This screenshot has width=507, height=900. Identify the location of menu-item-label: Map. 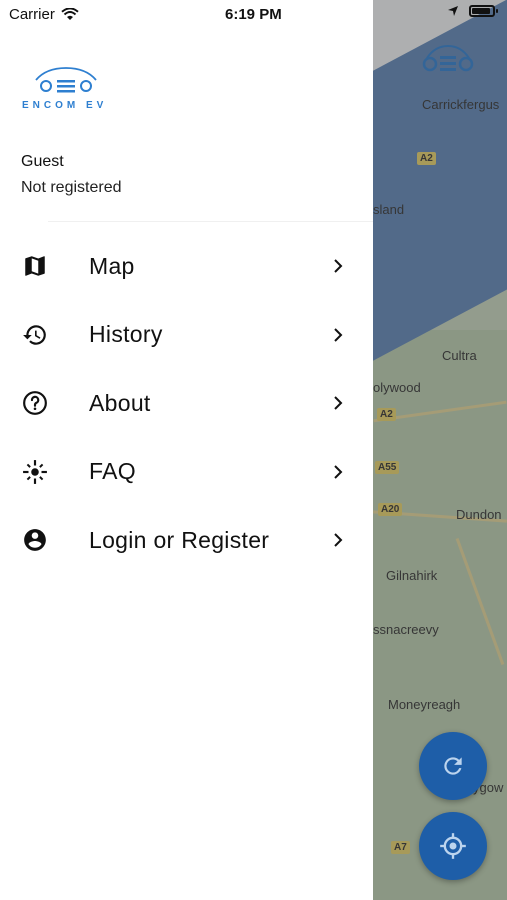
(112, 265).